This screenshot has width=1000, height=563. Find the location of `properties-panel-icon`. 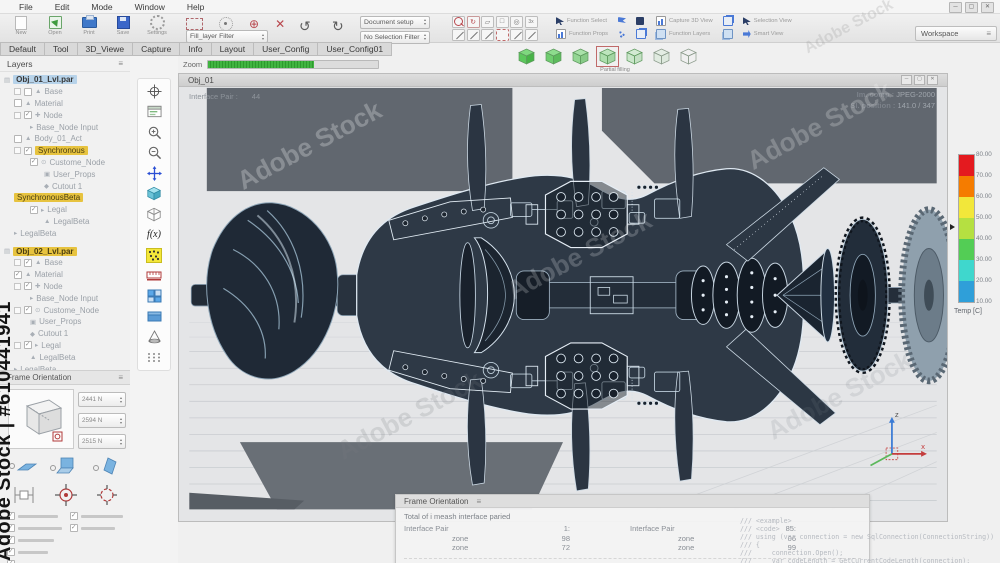

properties-panel-icon is located at coordinates (154, 112).